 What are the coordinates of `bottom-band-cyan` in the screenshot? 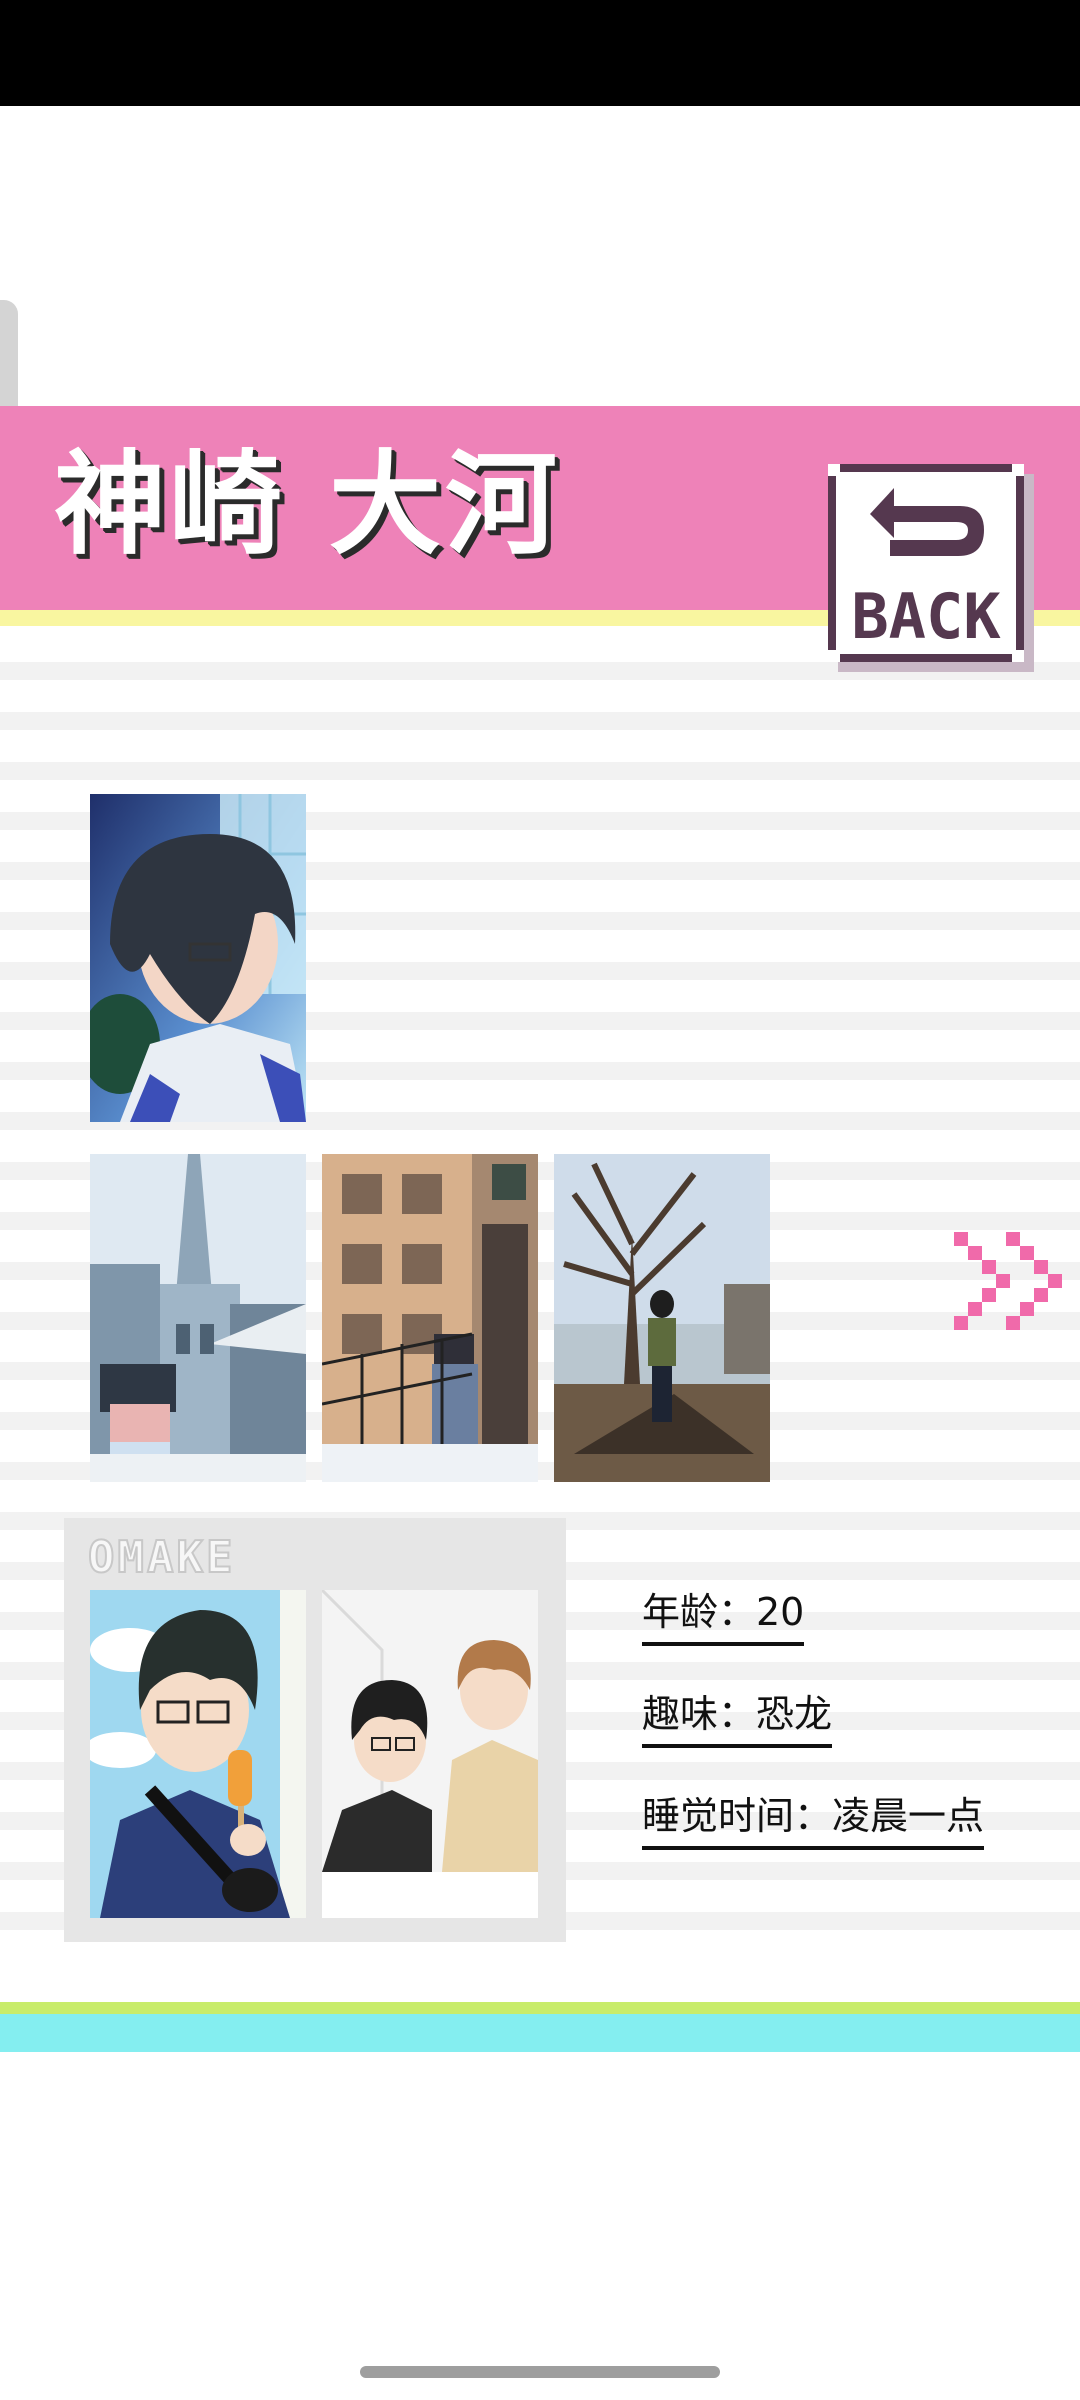 It's located at (540, 2033).